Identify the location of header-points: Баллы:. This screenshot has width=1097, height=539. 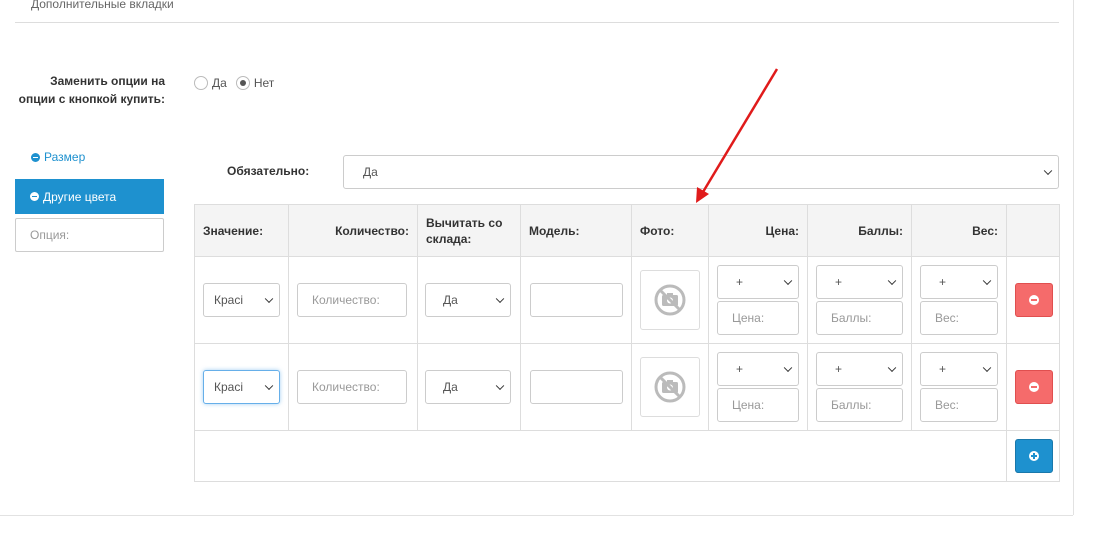
(859, 230).